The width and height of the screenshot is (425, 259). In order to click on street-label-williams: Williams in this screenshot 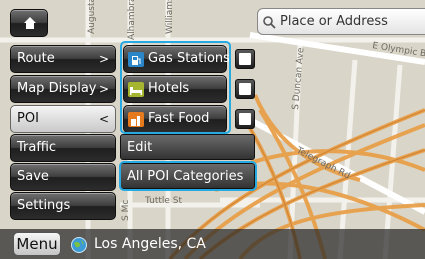, I will do `click(170, 17)`.